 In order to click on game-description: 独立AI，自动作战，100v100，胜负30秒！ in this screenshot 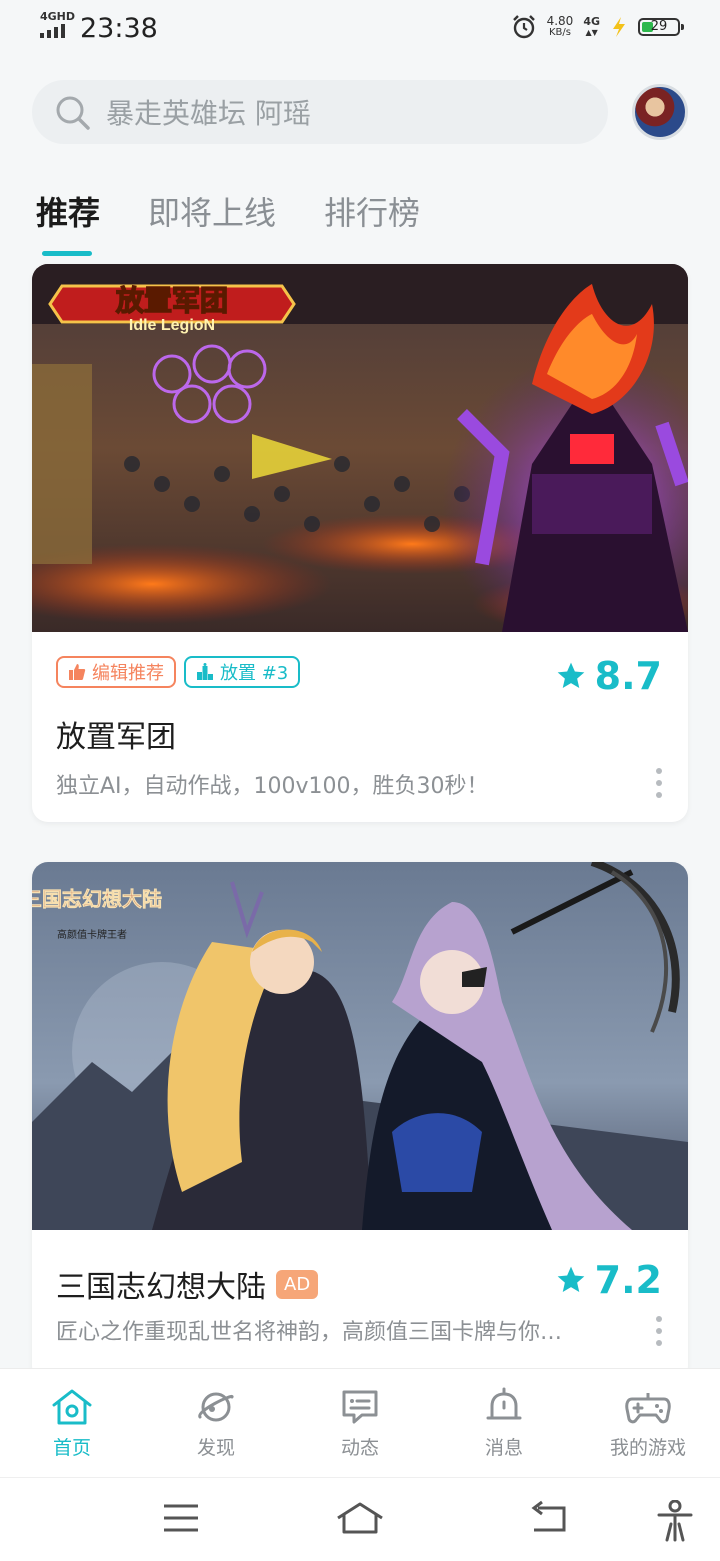, I will do `click(272, 786)`.